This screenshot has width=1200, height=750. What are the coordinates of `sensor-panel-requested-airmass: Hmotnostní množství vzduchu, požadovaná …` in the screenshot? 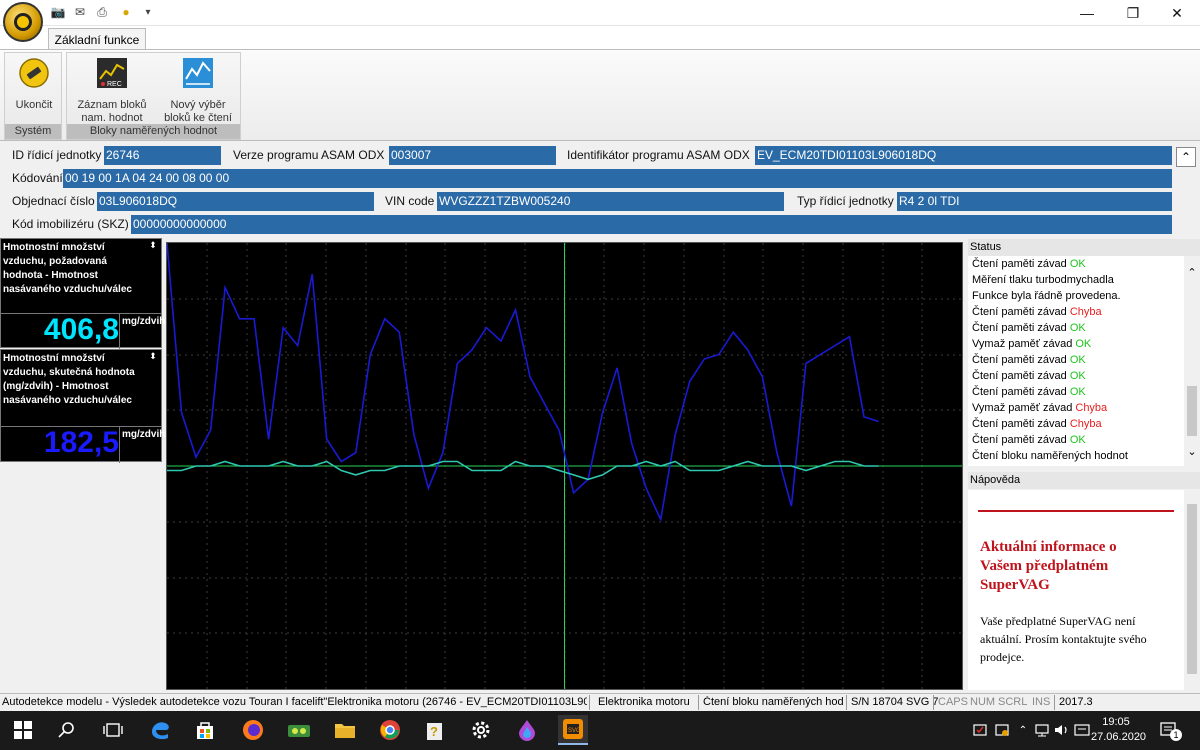 It's located at (82, 293).